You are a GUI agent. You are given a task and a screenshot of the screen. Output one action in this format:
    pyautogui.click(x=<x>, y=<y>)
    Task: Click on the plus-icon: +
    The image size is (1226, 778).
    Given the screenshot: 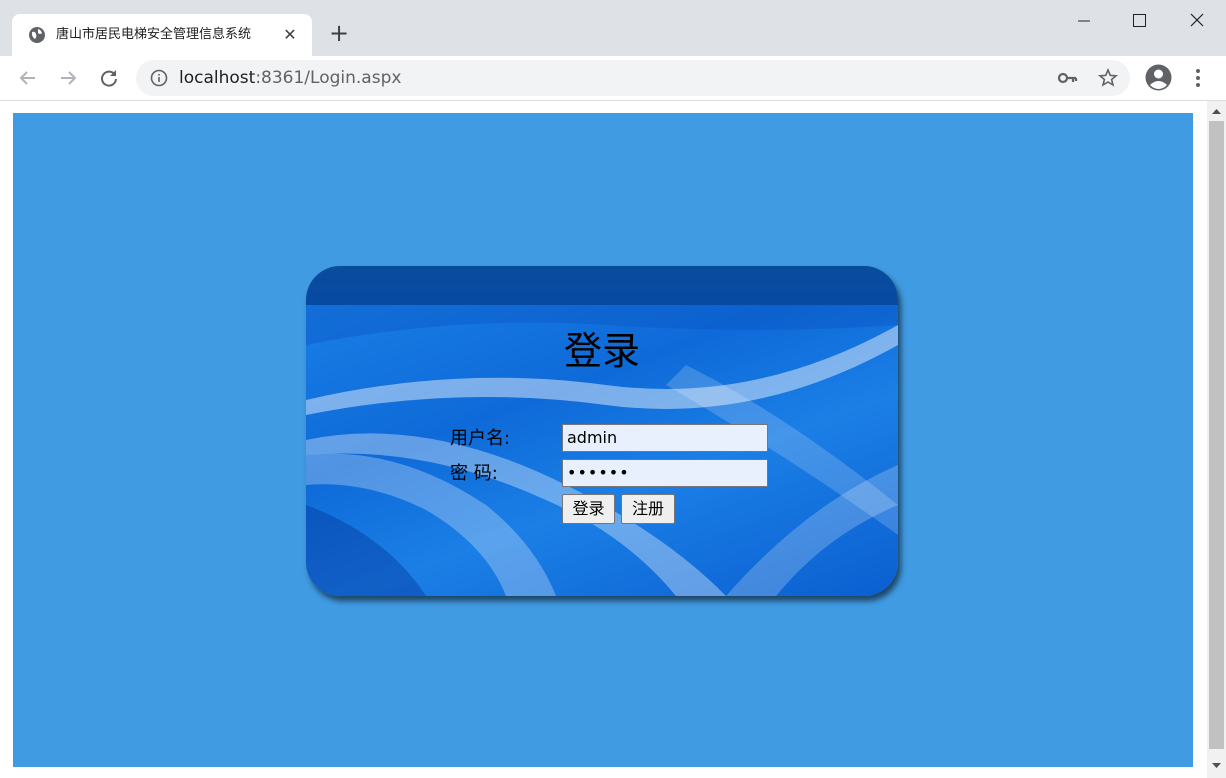 What is the action you would take?
    pyautogui.click(x=339, y=34)
    